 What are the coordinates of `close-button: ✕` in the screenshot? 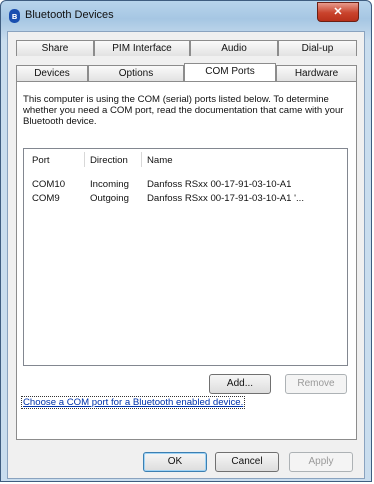 It's located at (338, 12).